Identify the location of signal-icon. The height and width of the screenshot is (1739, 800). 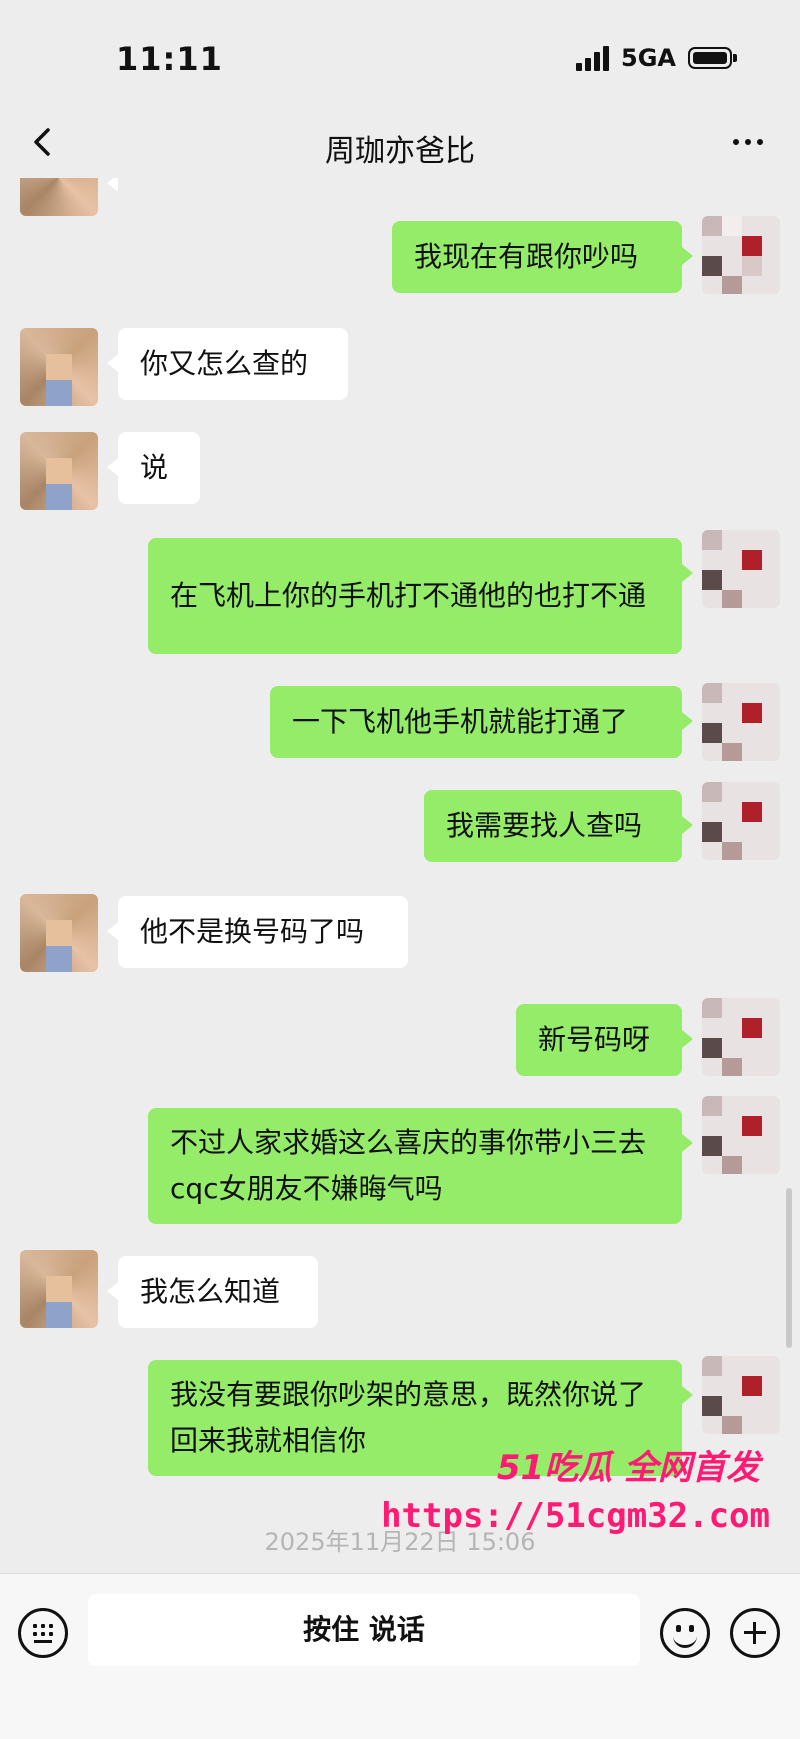
(593, 58).